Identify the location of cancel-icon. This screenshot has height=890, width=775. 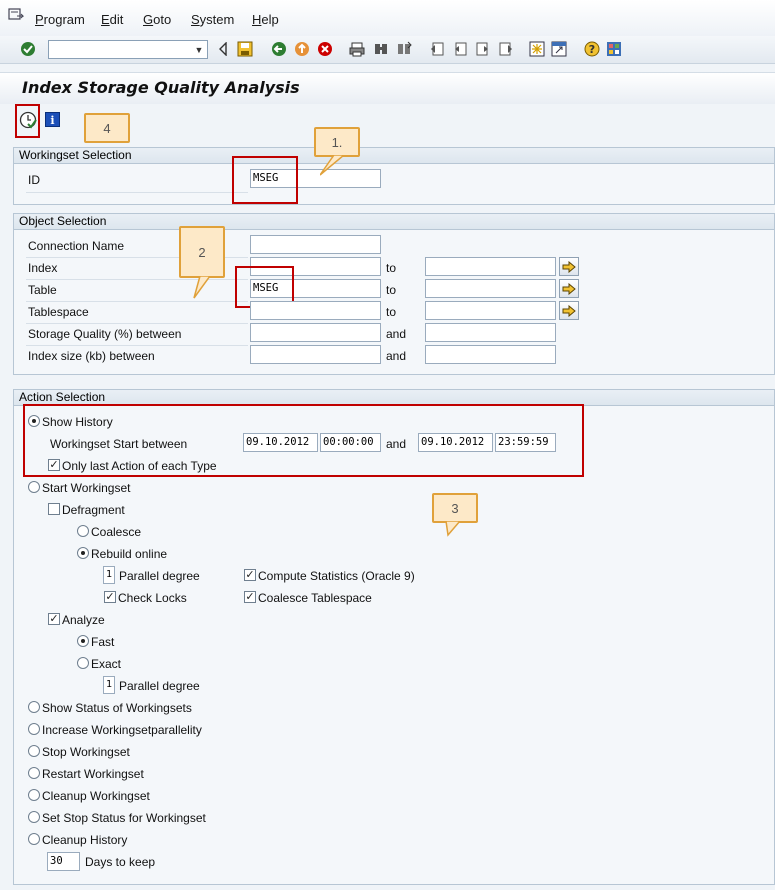
(325, 49).